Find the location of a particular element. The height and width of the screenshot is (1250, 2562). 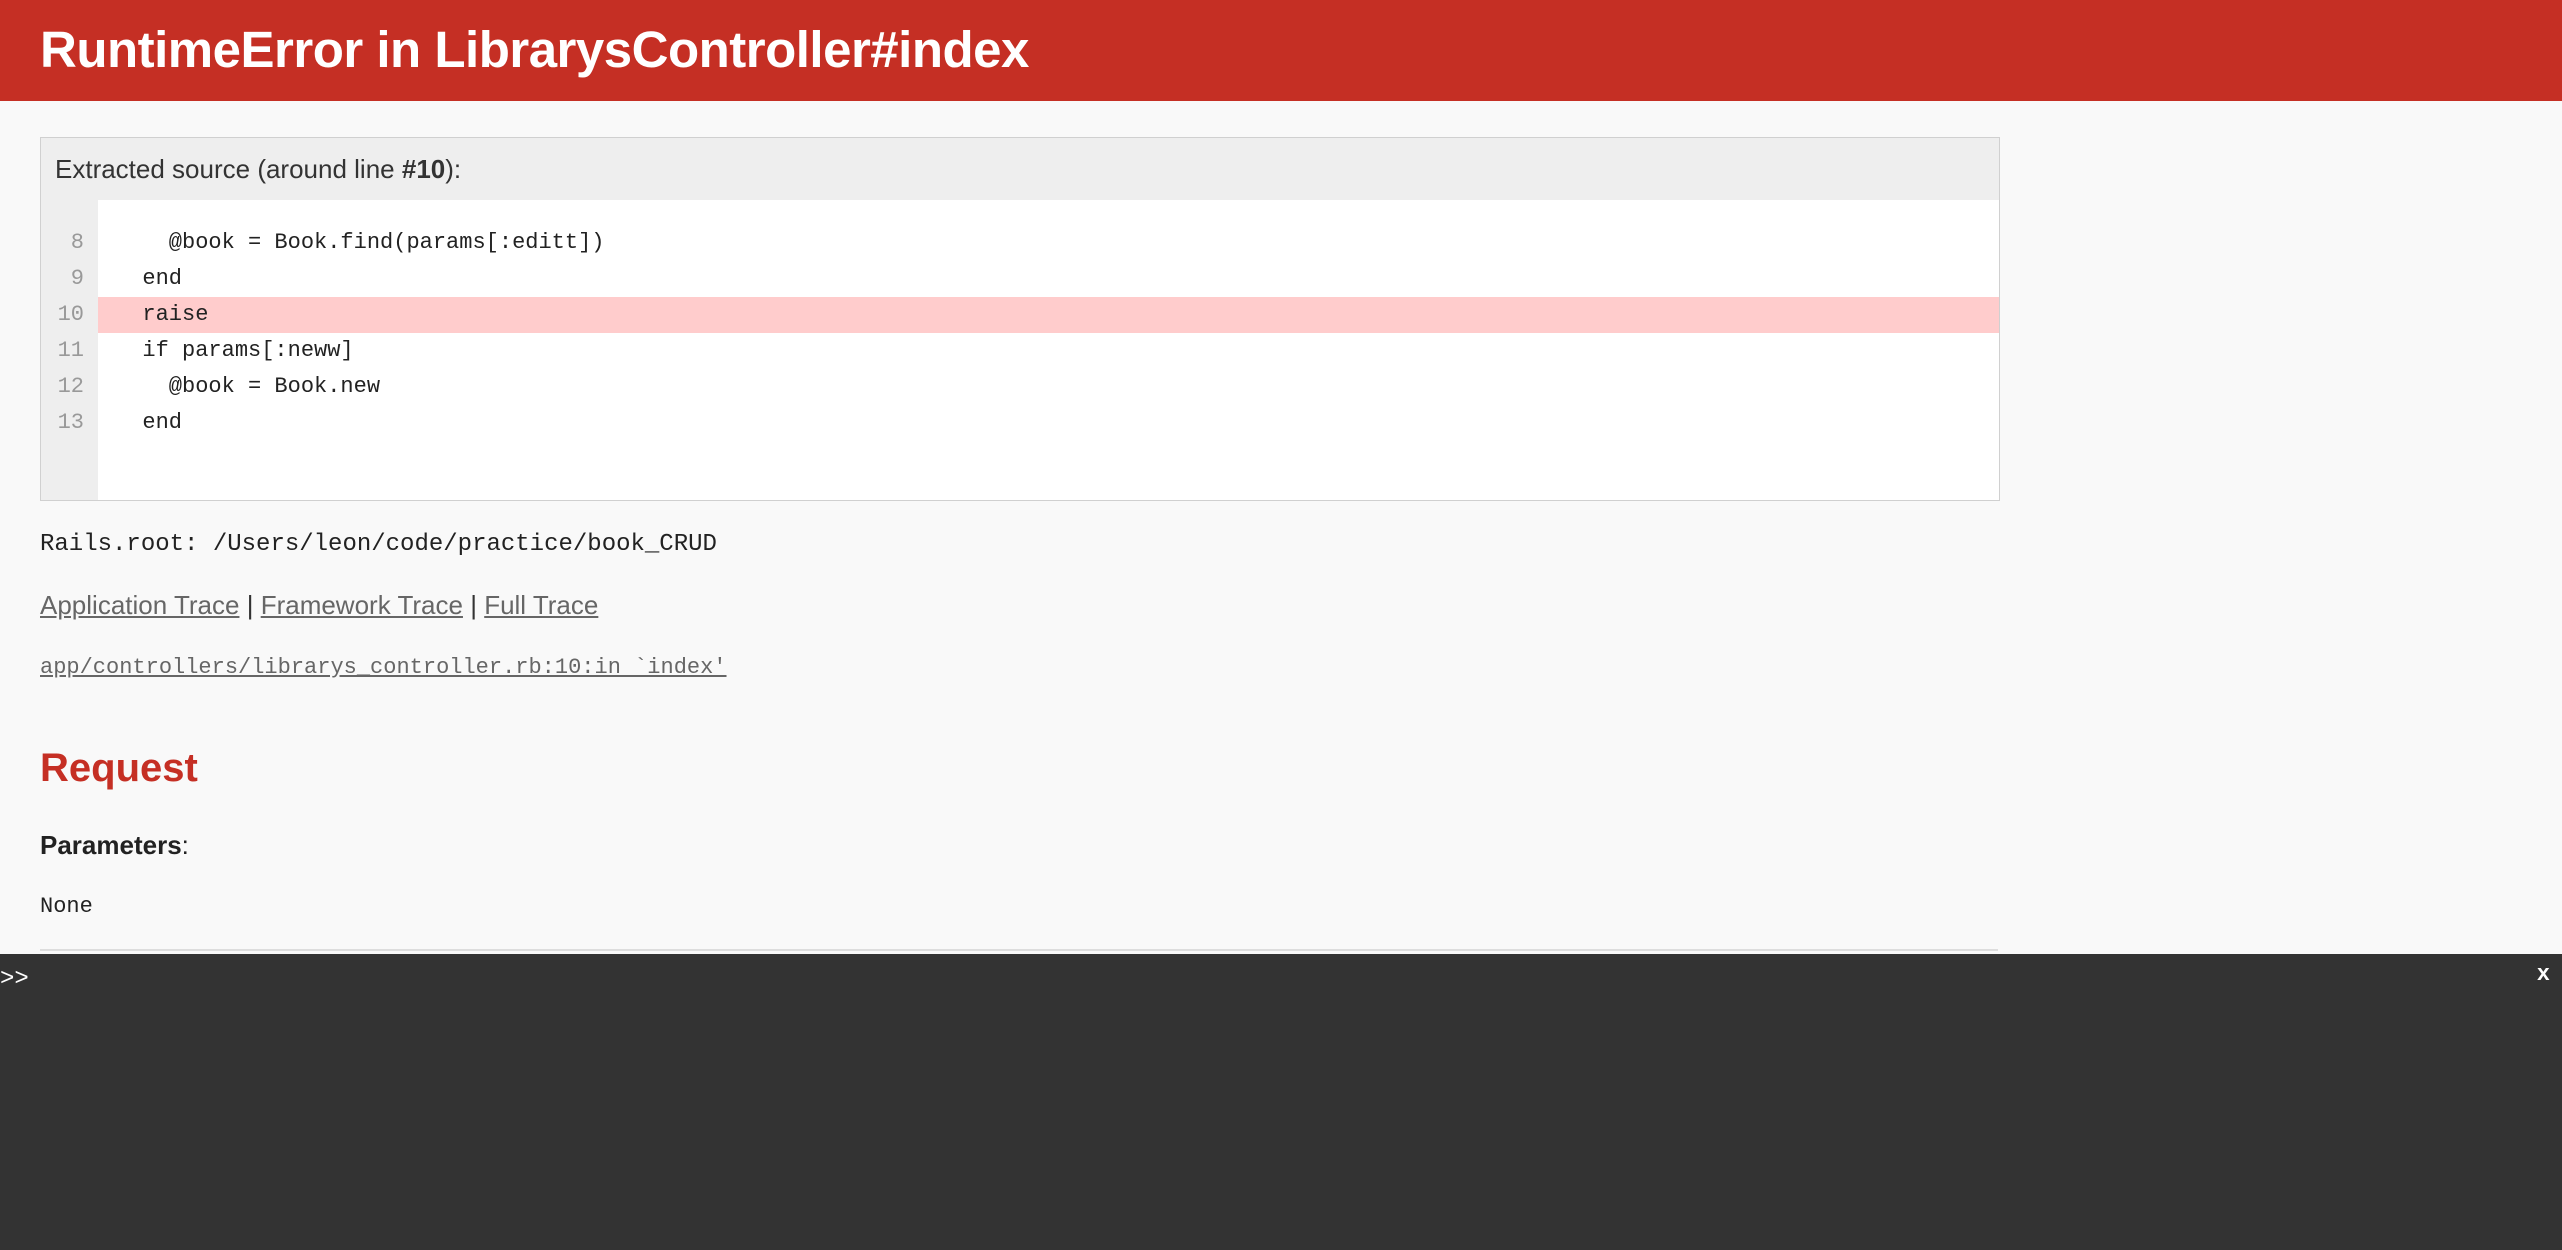

application-trace-link: Application Trace is located at coordinates (139, 605).